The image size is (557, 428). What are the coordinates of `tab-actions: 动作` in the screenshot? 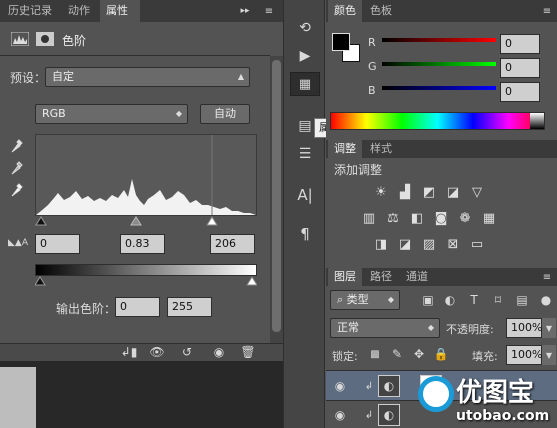 It's located at (79, 11).